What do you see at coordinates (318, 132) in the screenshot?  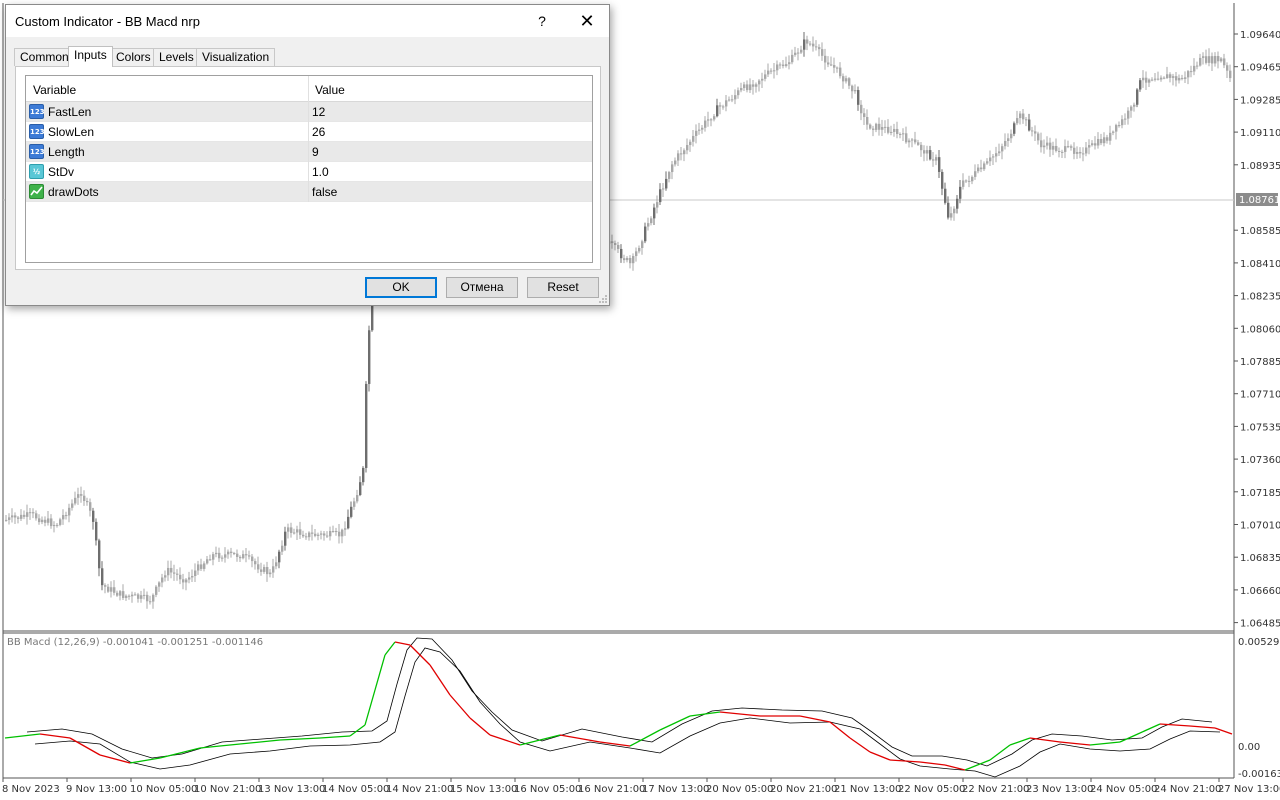 I see `variable-value: 26` at bounding box center [318, 132].